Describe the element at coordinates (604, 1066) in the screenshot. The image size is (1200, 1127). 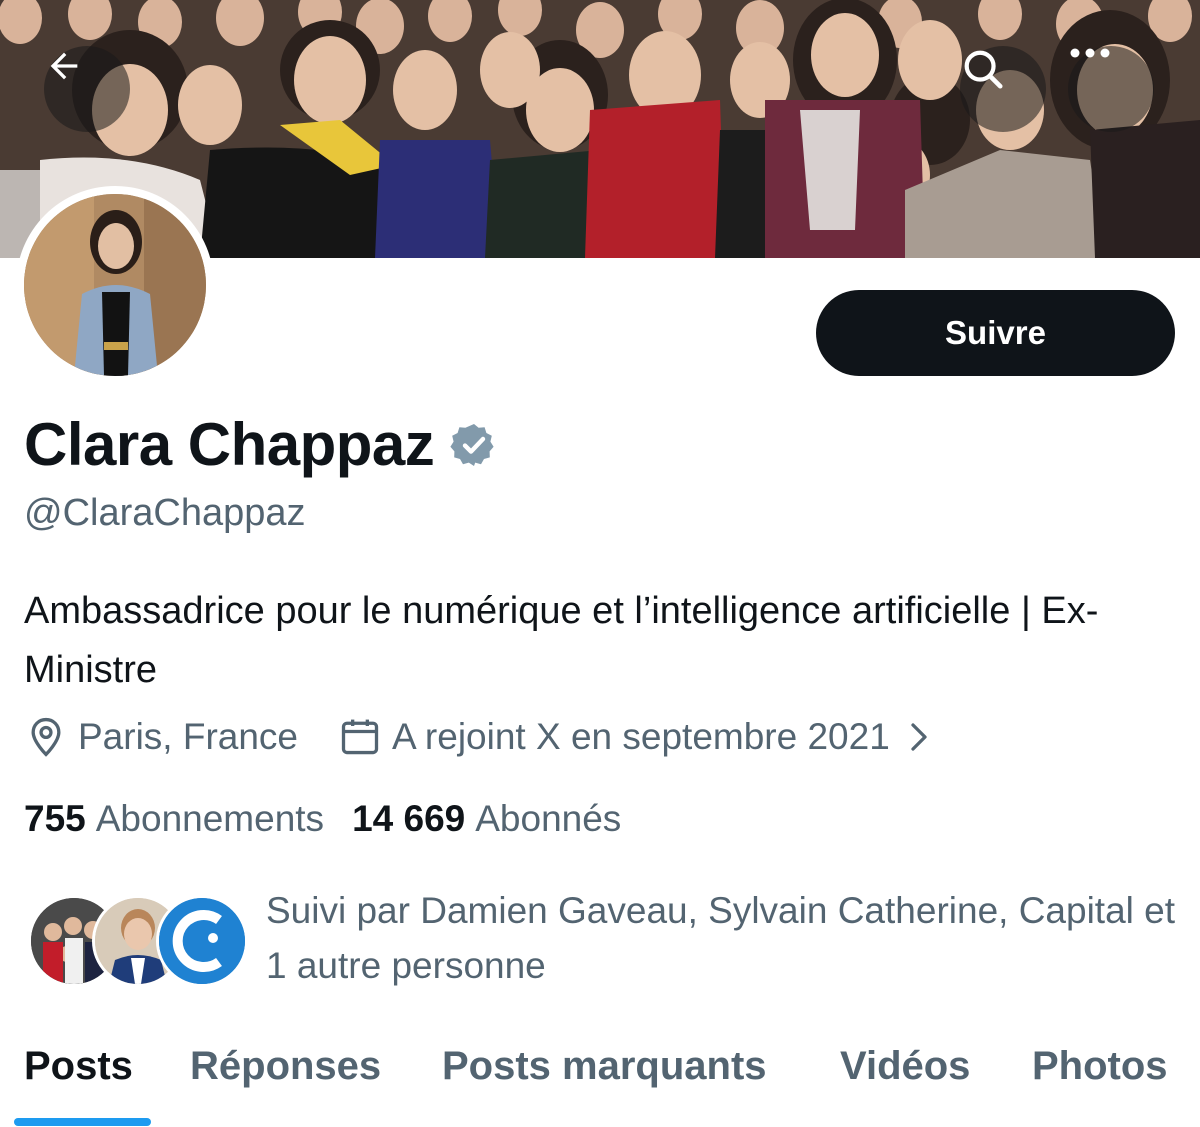
I see `tab-highlights: Posts marquants` at that location.